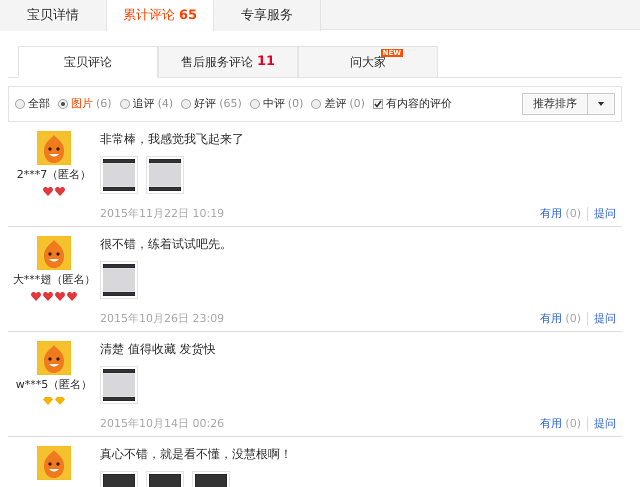 The image size is (640, 487). What do you see at coordinates (601, 104) in the screenshot?
I see `caret-icon` at bounding box center [601, 104].